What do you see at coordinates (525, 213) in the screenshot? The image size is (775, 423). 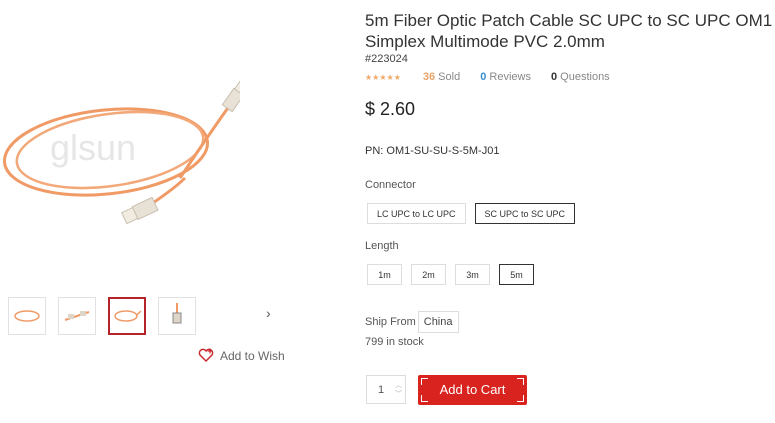 I see `connector-option-sc: SC UPC to SC UPC` at bounding box center [525, 213].